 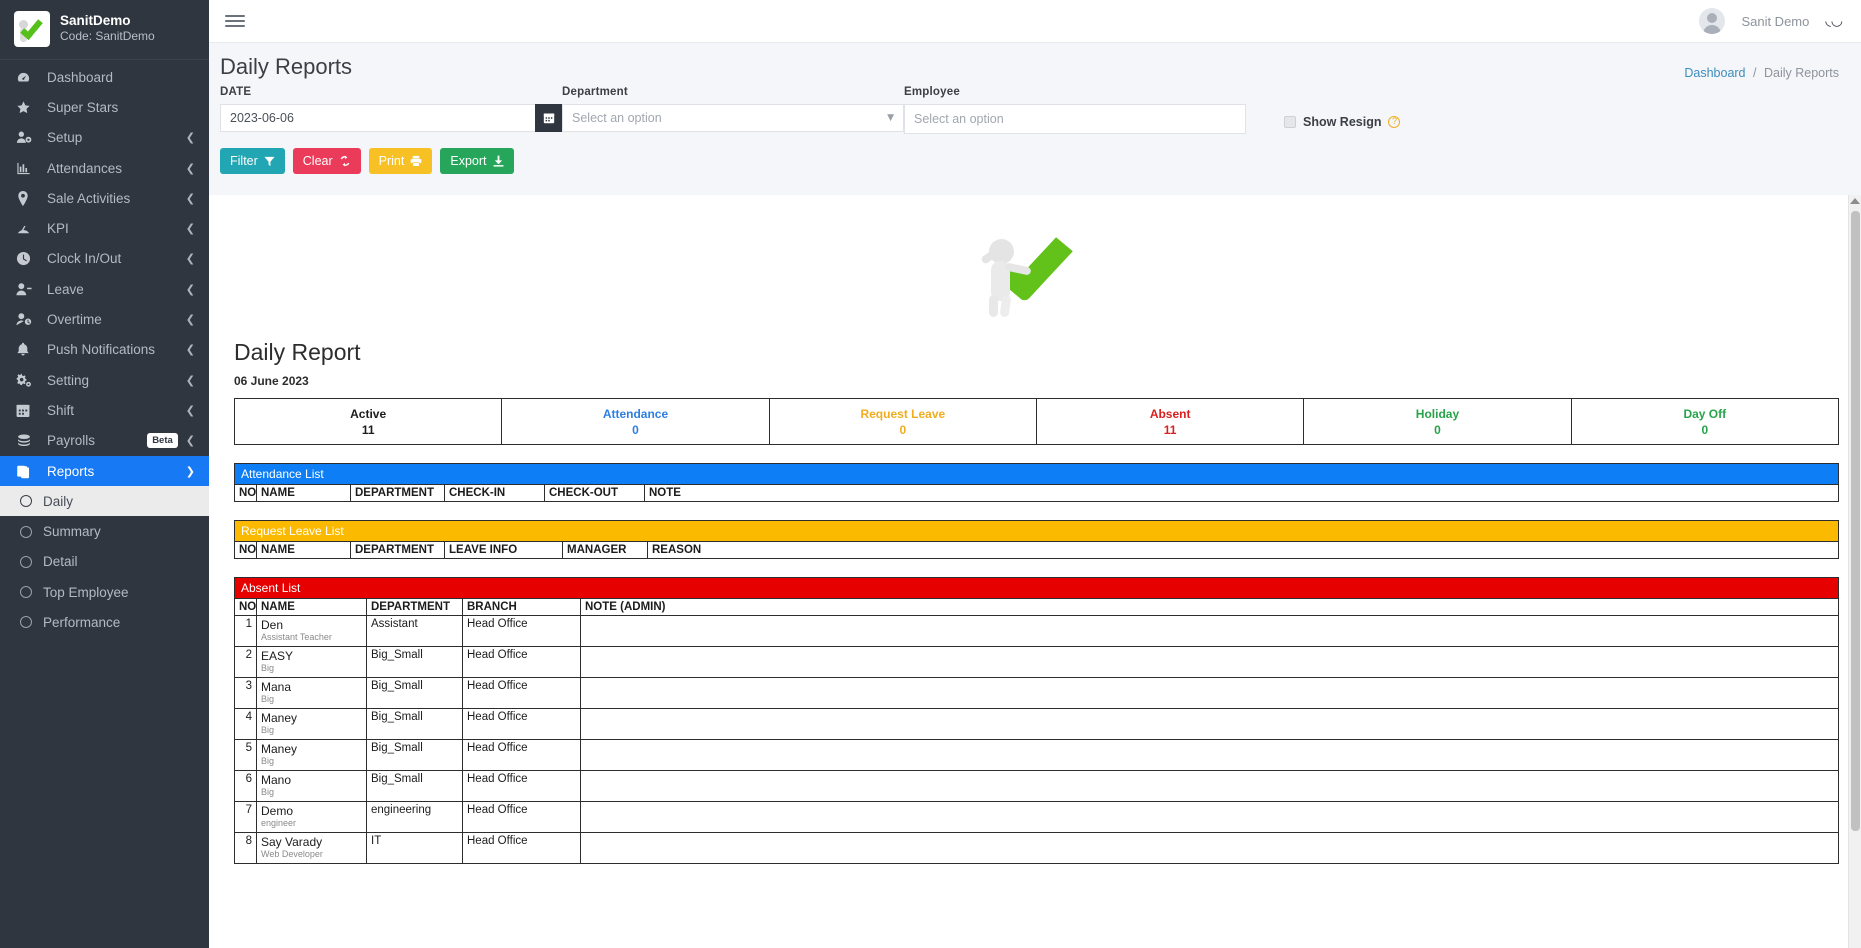 I want to click on stat-label: Request Leave, so click(x=903, y=414).